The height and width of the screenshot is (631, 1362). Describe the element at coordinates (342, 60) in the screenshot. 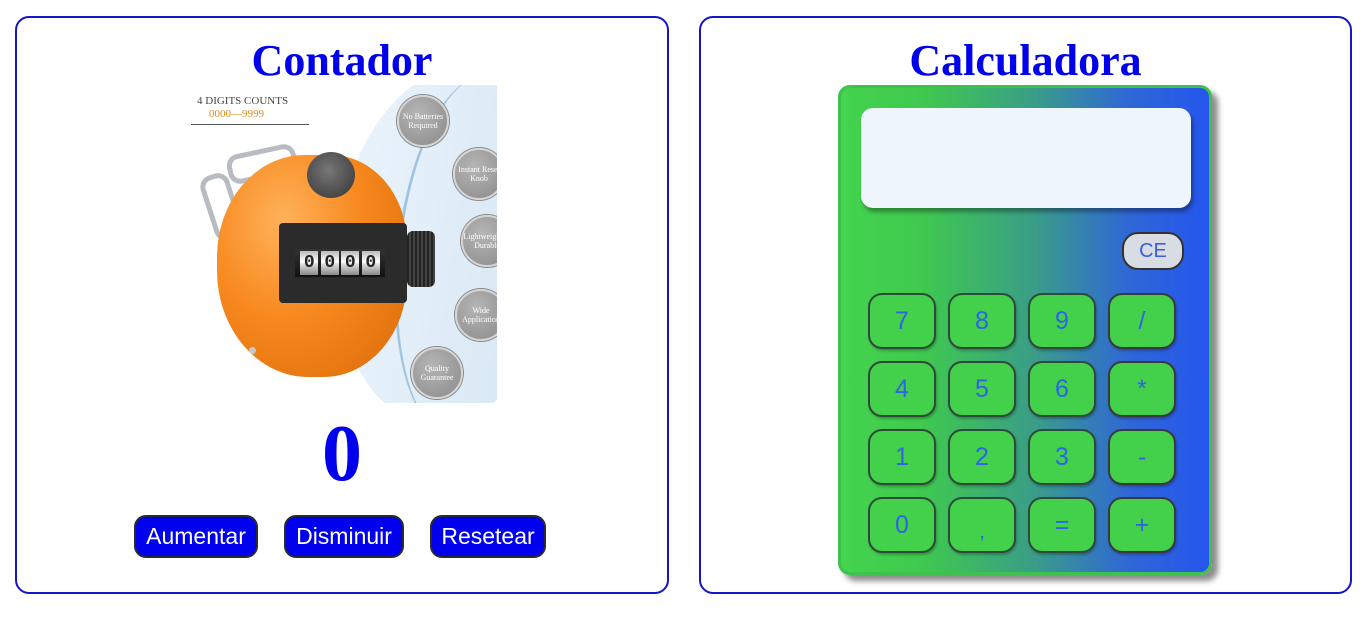

I see `counter-title: Contador` at that location.